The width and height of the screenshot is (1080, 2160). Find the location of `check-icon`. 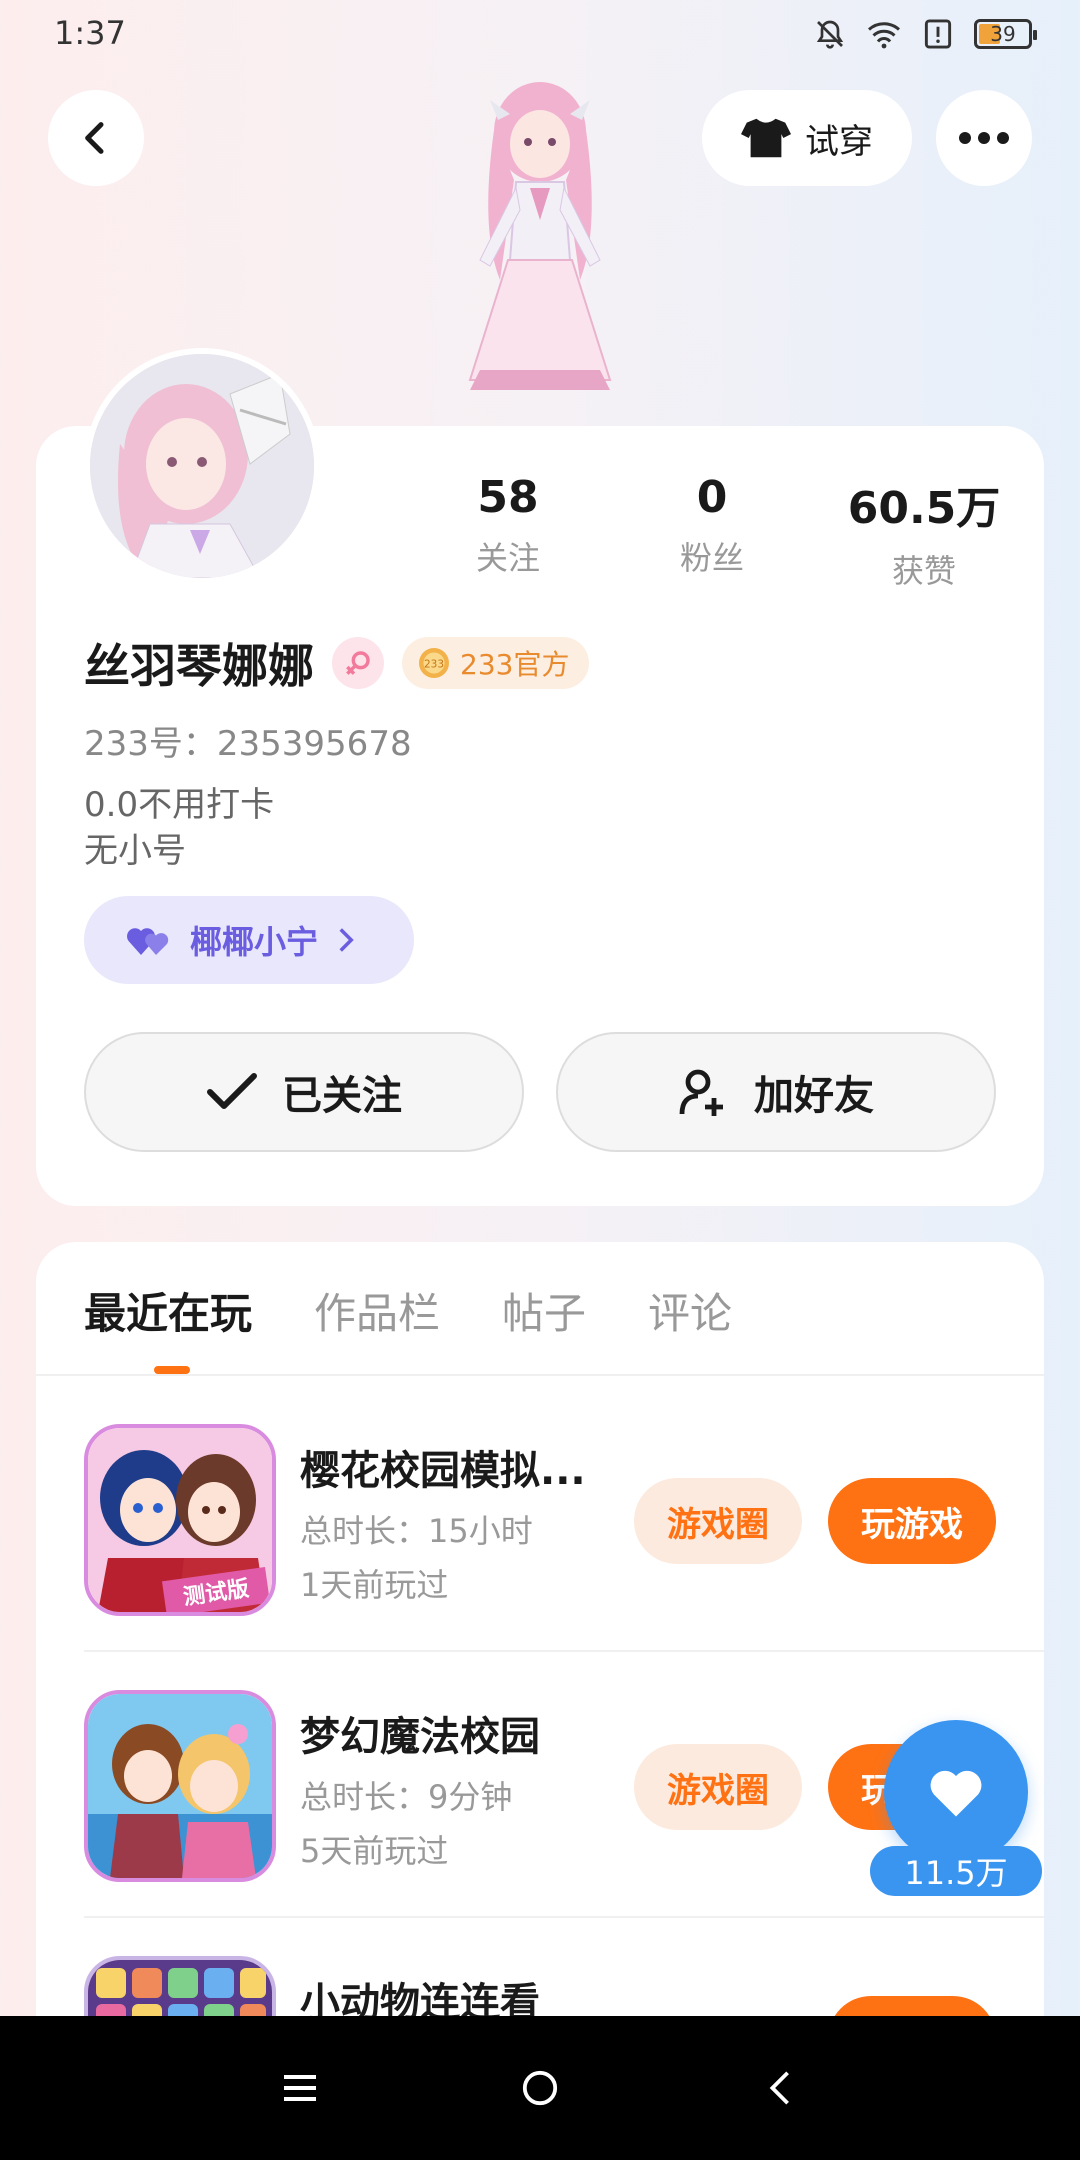

check-icon is located at coordinates (232, 1091).